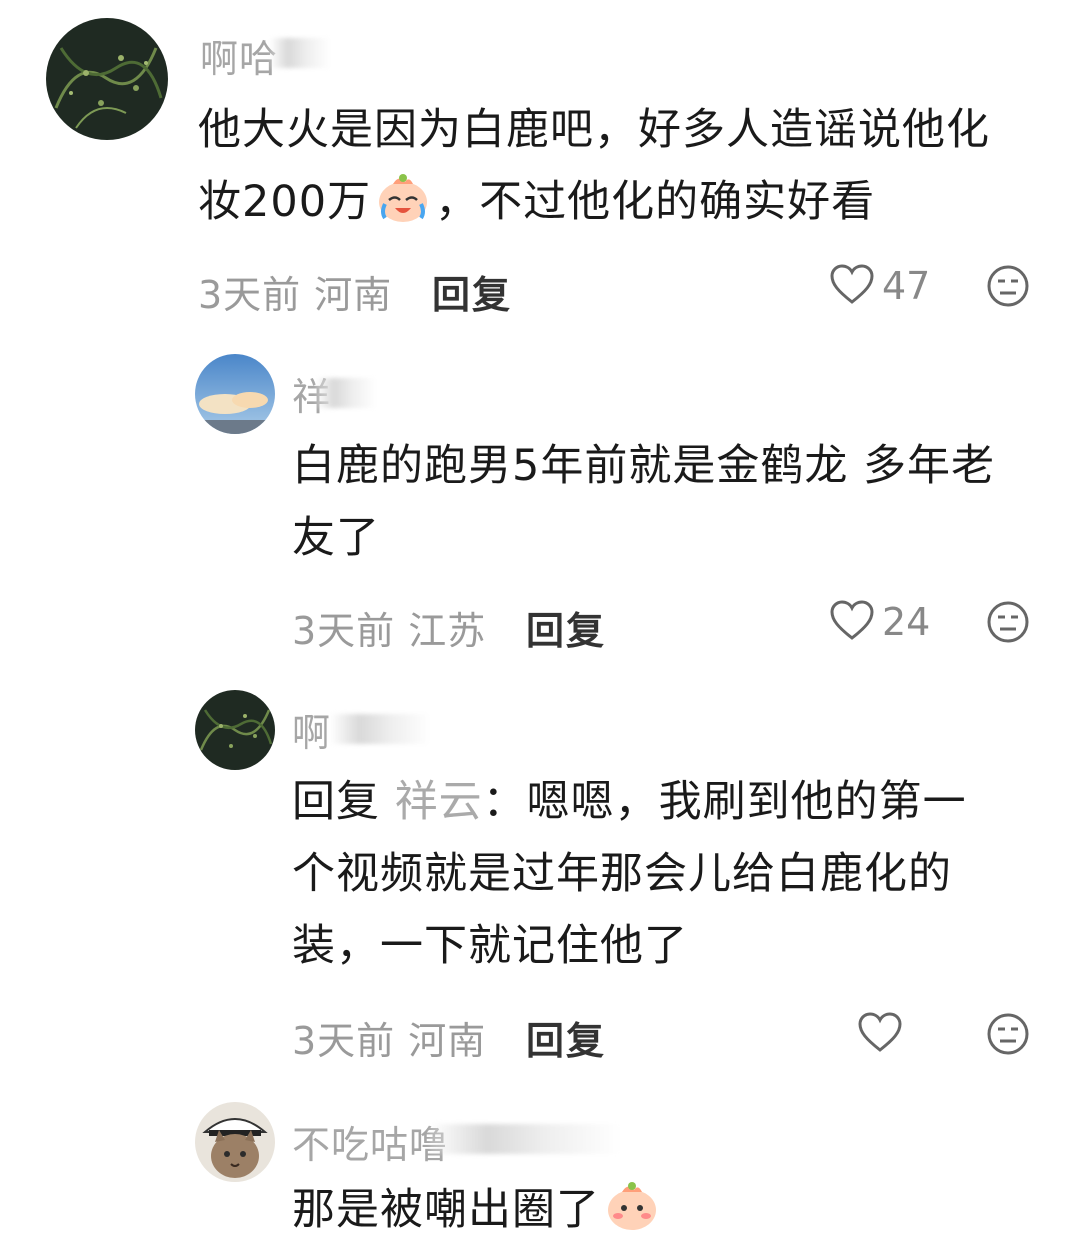 The height and width of the screenshot is (1256, 1070). What do you see at coordinates (447, 631) in the screenshot?
I see `location: 江苏` at bounding box center [447, 631].